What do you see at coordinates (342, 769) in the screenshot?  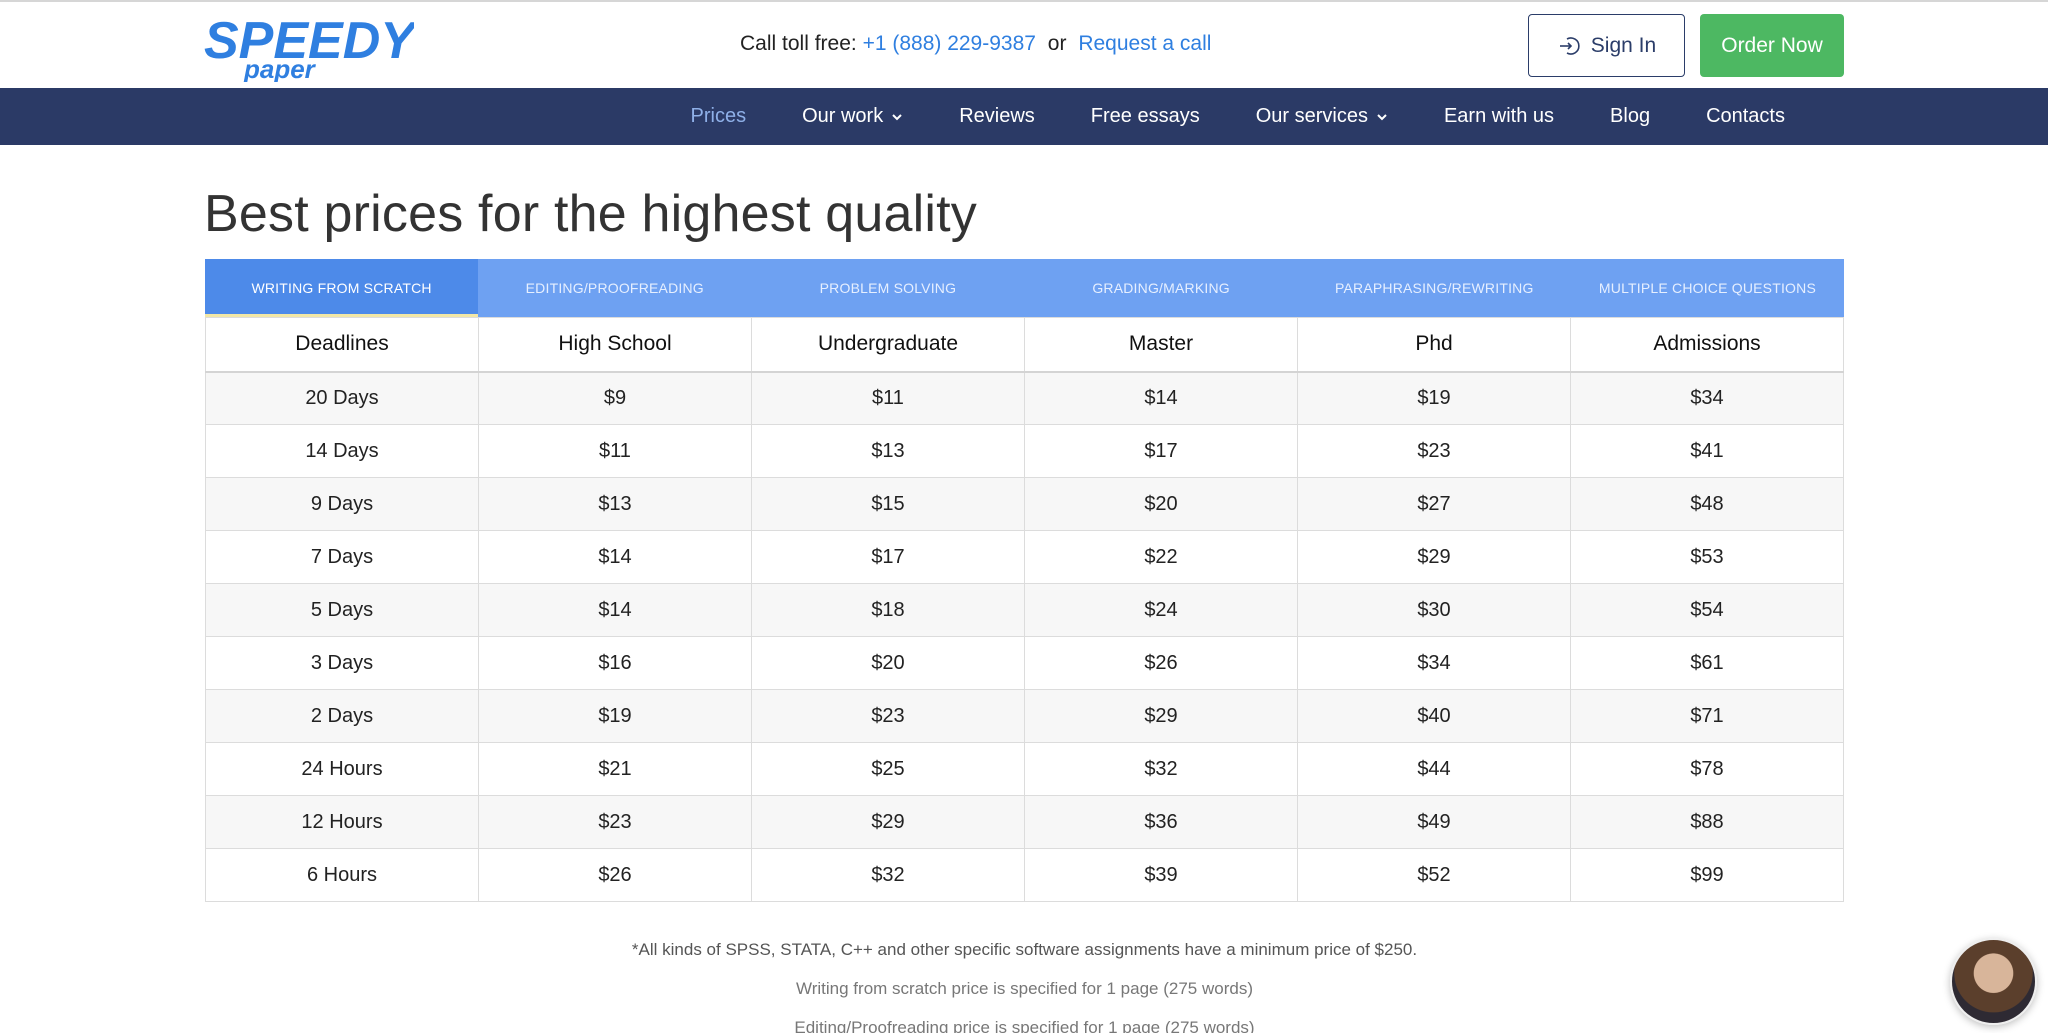 I see `deadline-cell: 24 Hours` at bounding box center [342, 769].